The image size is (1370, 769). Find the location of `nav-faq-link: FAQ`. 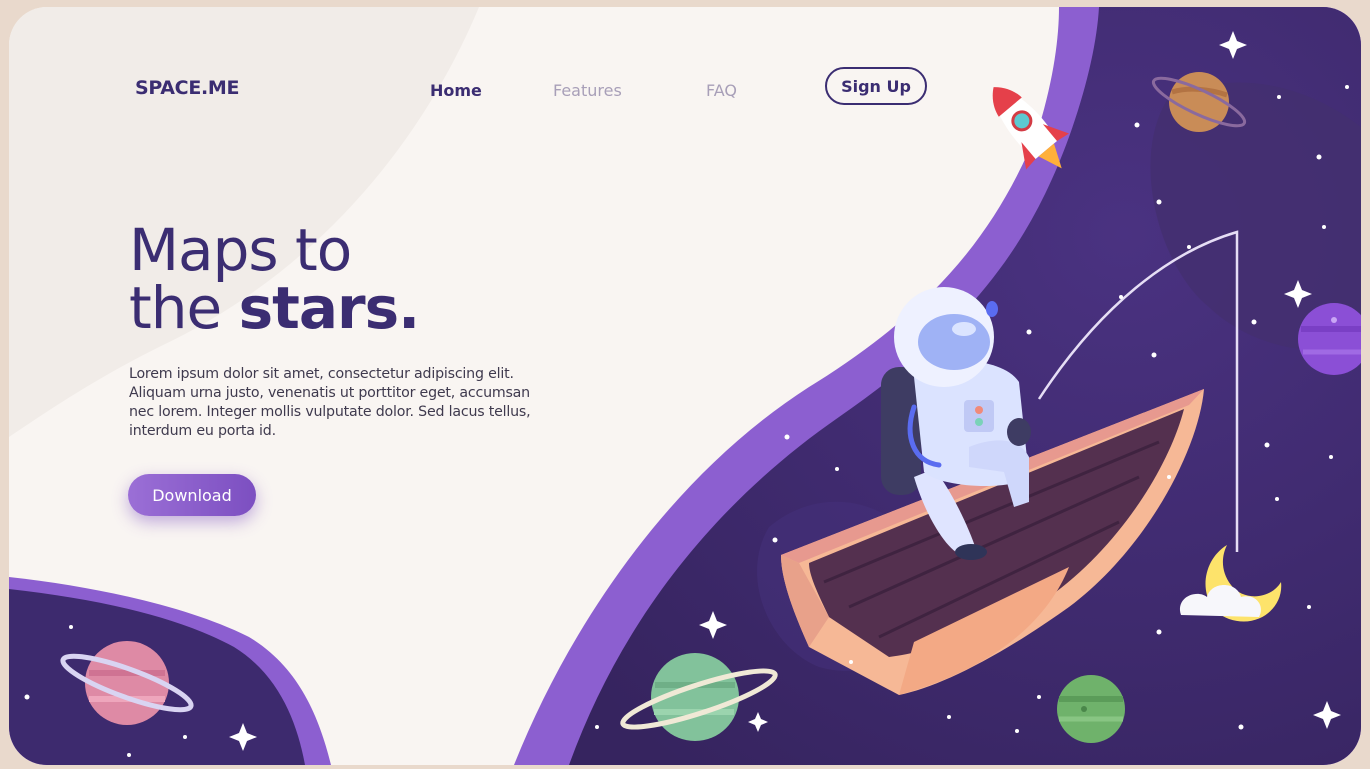

nav-faq-link: FAQ is located at coordinates (721, 90).